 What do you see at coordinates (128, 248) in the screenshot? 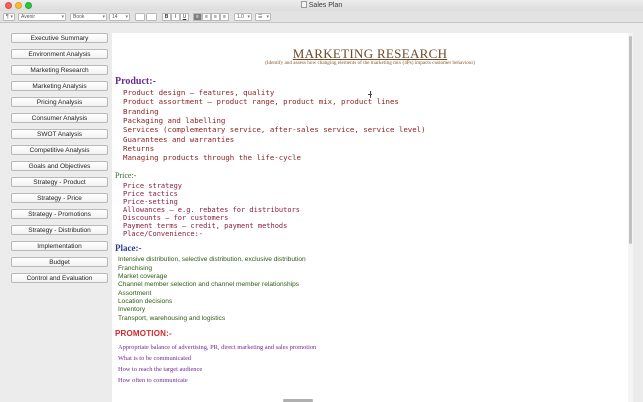
I see `place-section-title: Place:-` at bounding box center [128, 248].